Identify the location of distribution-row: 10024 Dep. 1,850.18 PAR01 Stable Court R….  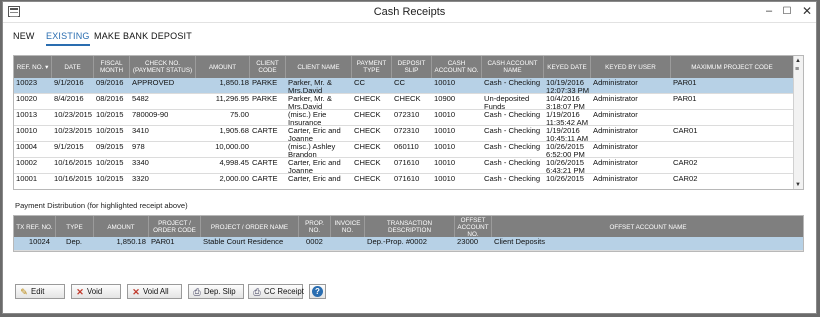
(408, 244).